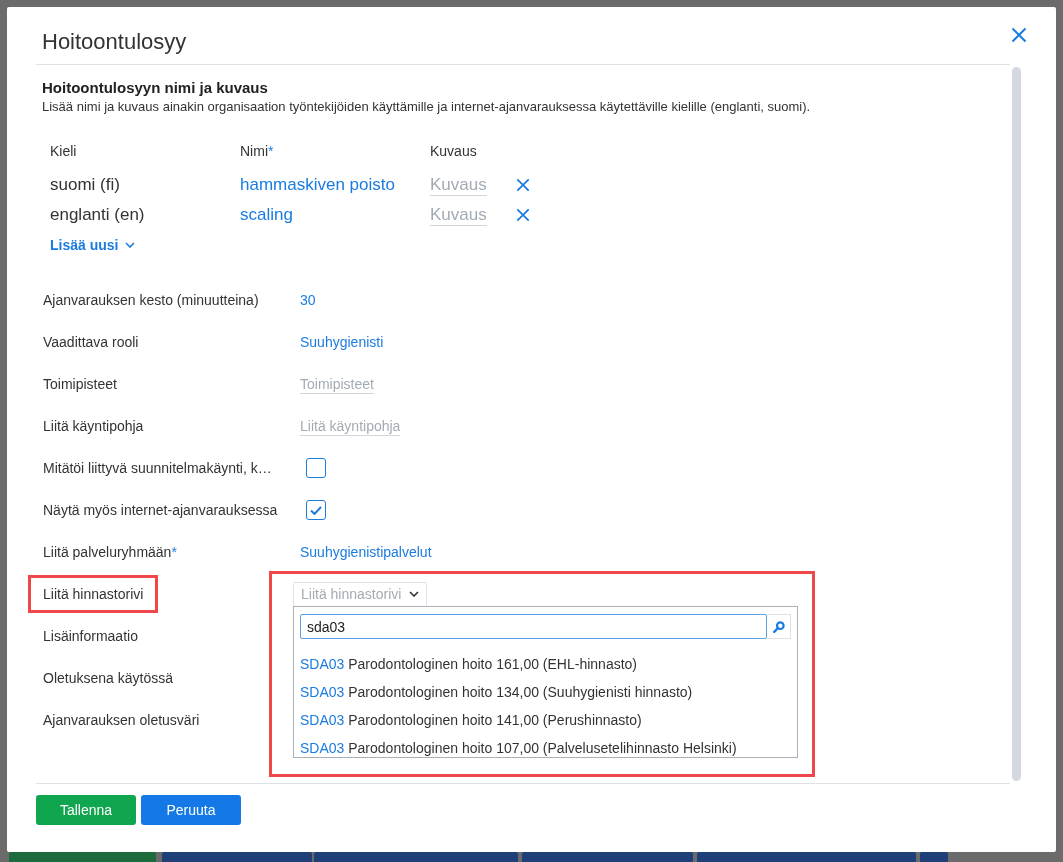  I want to click on save-button: Tallenna, so click(86, 810).